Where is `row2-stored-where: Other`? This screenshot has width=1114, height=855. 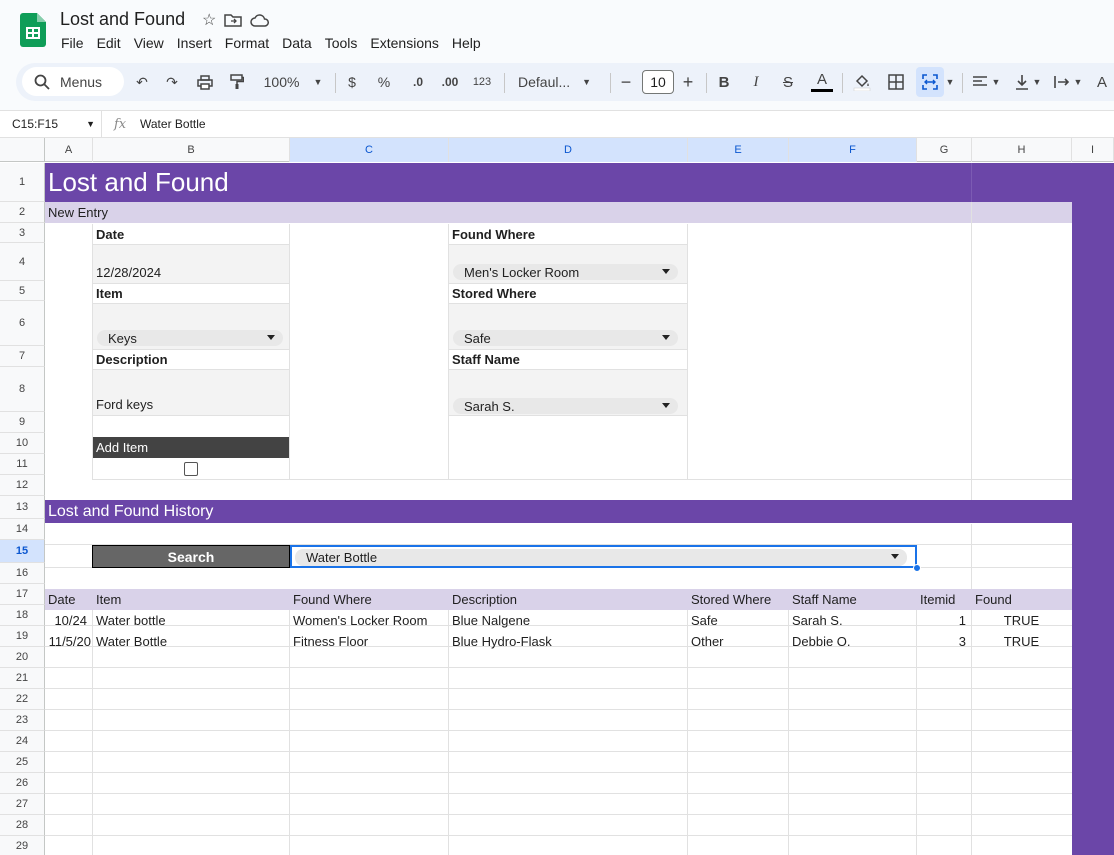
row2-stored-where: Other is located at coordinates (738, 641).